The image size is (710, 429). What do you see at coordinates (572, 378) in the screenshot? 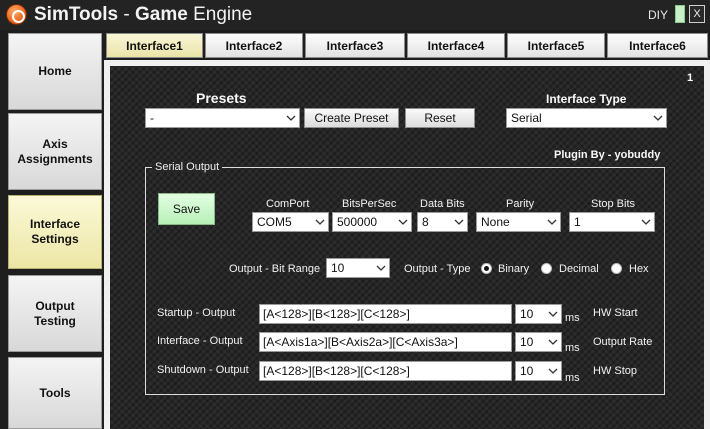
I see `shutdown-ms-unit: ms` at bounding box center [572, 378].